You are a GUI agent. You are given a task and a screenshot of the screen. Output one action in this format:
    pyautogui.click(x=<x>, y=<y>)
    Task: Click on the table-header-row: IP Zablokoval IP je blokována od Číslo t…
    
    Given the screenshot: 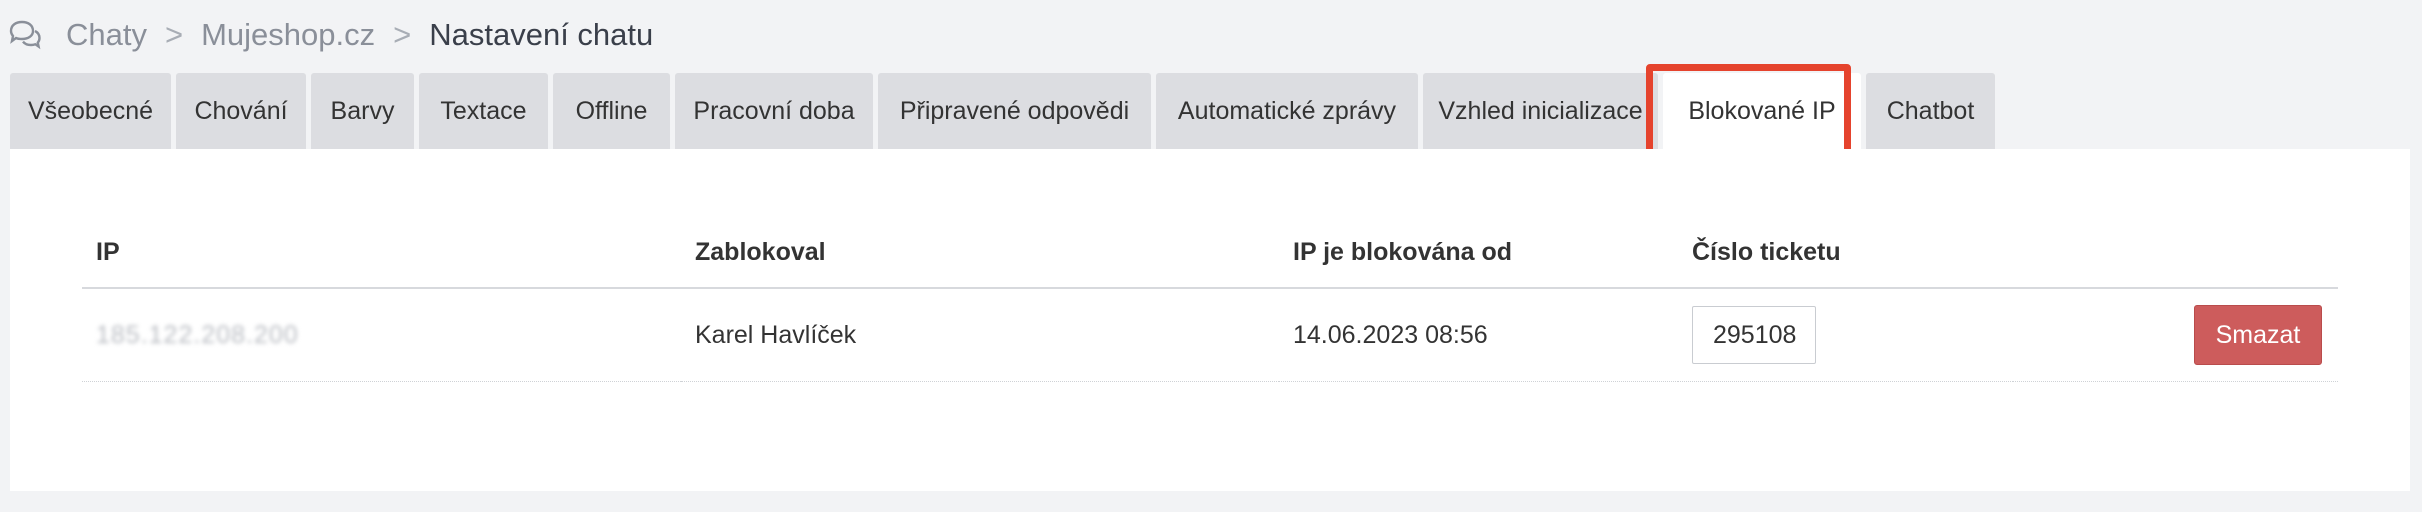 What is the action you would take?
    pyautogui.click(x=1210, y=253)
    